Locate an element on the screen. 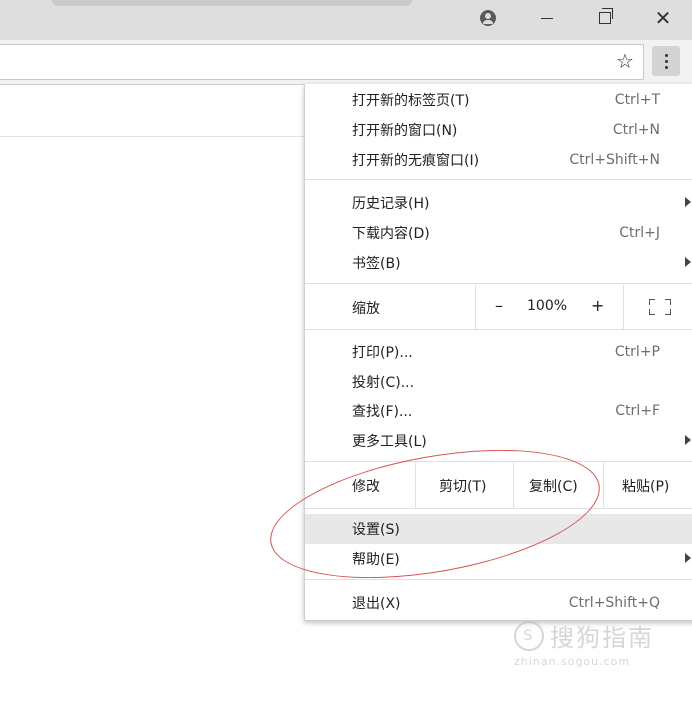 This screenshot has height=702, width=692. title-bar: ✕ is located at coordinates (346, 20).